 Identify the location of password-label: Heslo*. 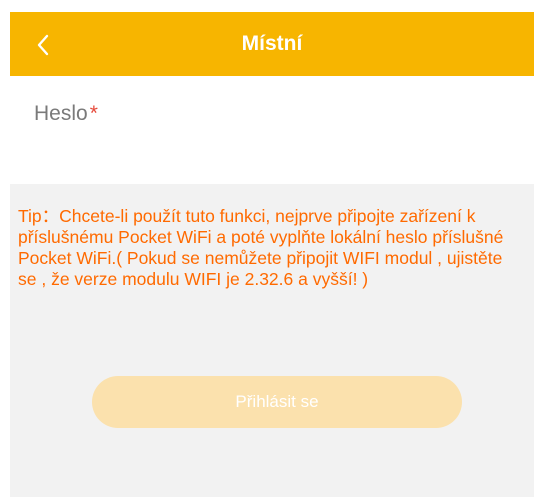
(66, 114).